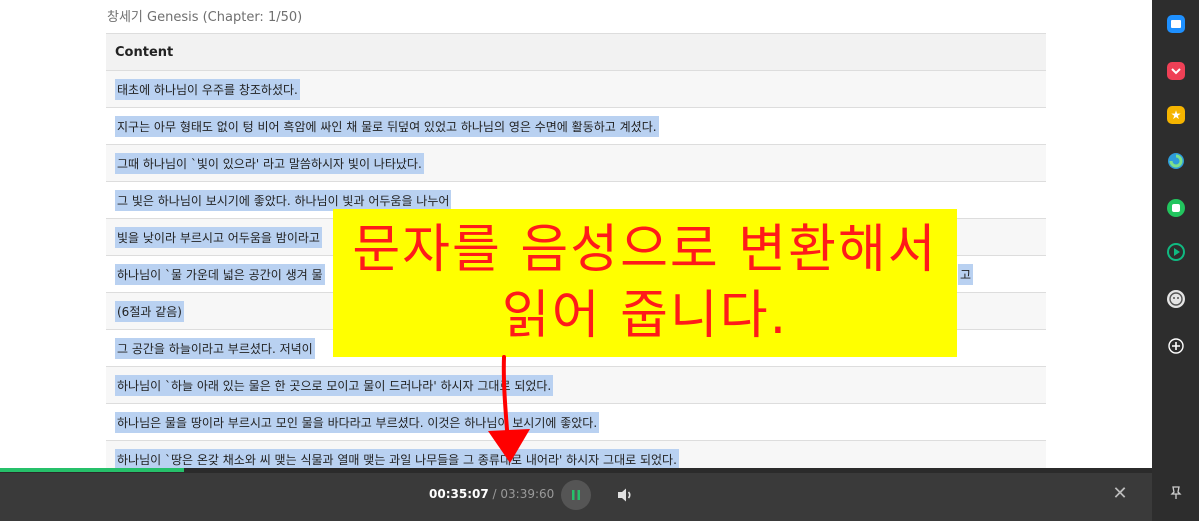 Image resolution: width=1199 pixels, height=521 pixels. I want to click on total-time: 03:39:60, so click(527, 494).